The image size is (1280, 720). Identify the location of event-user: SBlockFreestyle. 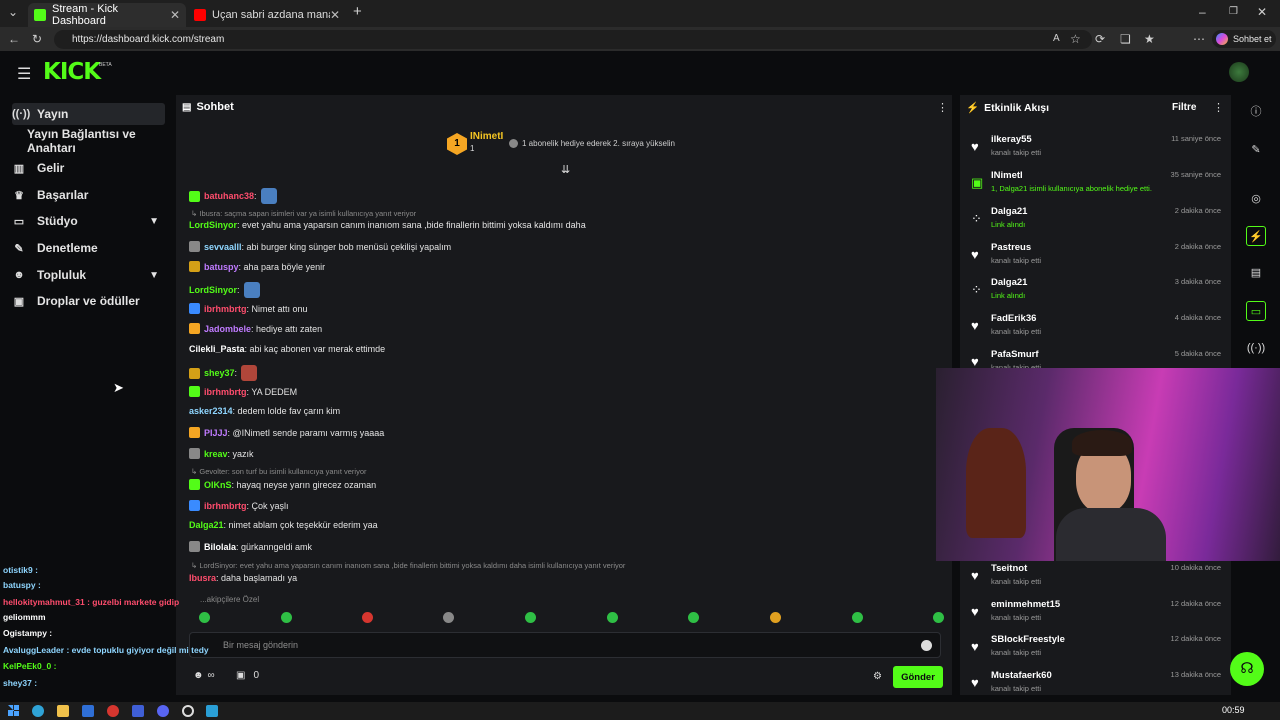
(1028, 639).